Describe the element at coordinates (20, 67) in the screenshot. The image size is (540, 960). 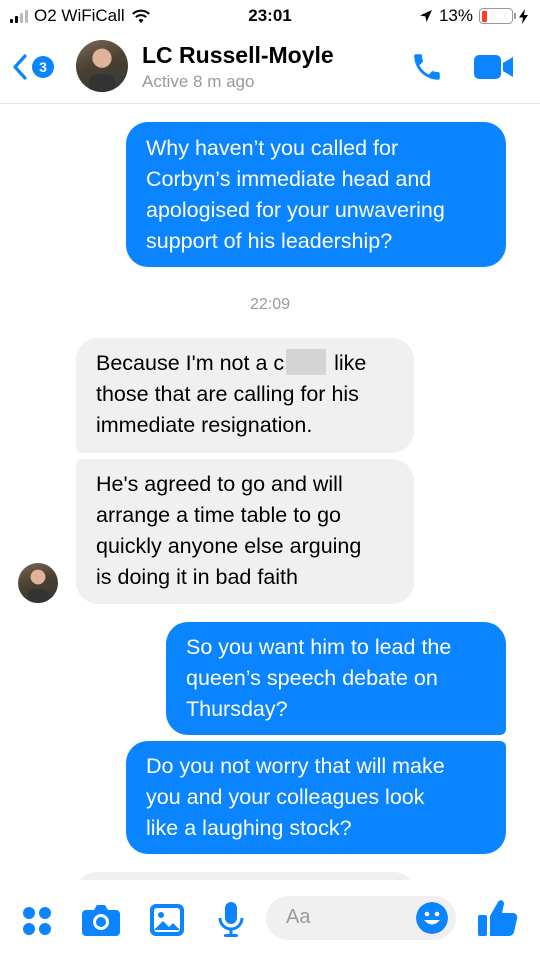
I see `chevron-left-icon` at that location.